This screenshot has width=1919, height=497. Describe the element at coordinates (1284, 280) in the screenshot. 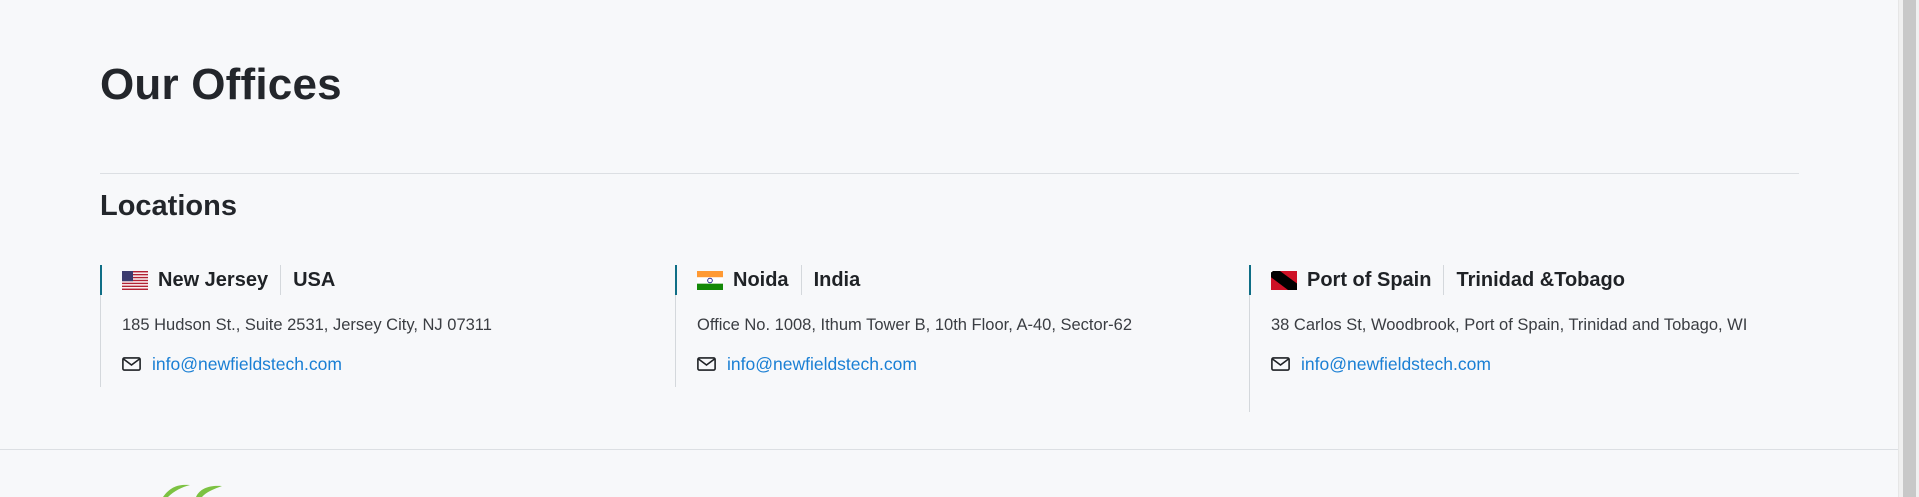

I see `trinidad-tobago-flag-icon` at that location.